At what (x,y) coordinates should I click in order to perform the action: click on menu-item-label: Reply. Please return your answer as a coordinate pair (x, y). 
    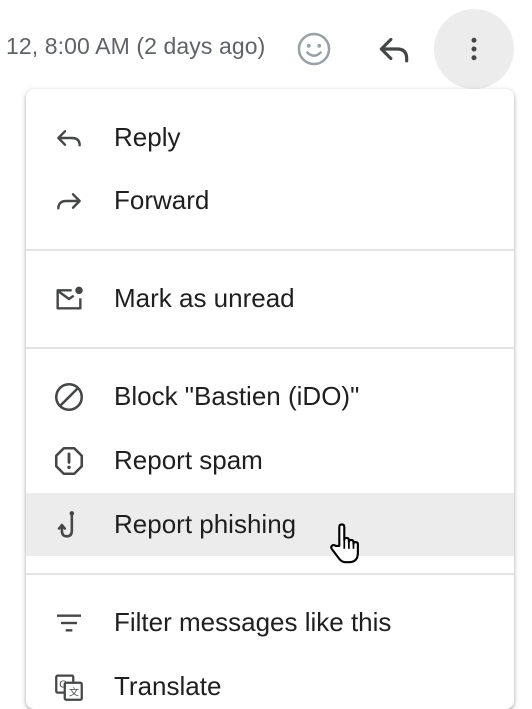
    Looking at the image, I should click on (147, 137).